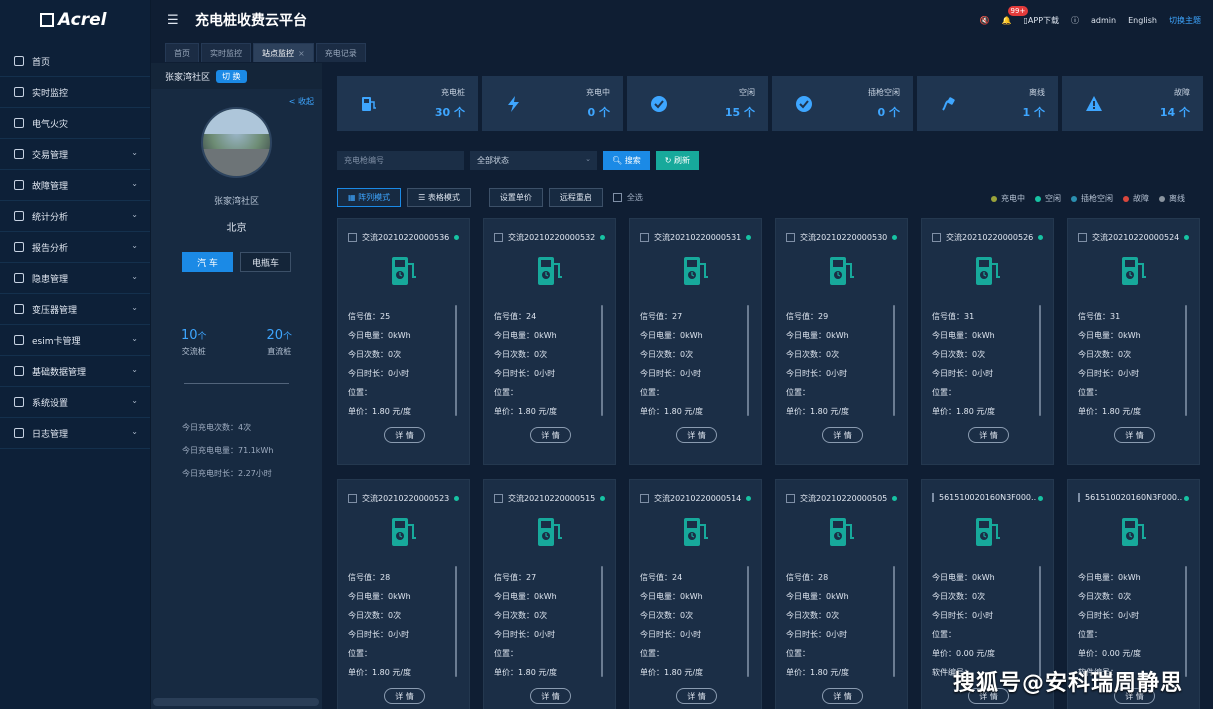 The height and width of the screenshot is (709, 1213). Describe the element at coordinates (533, 160) in the screenshot. I see `status-select: 全部状态 ⌄` at that location.